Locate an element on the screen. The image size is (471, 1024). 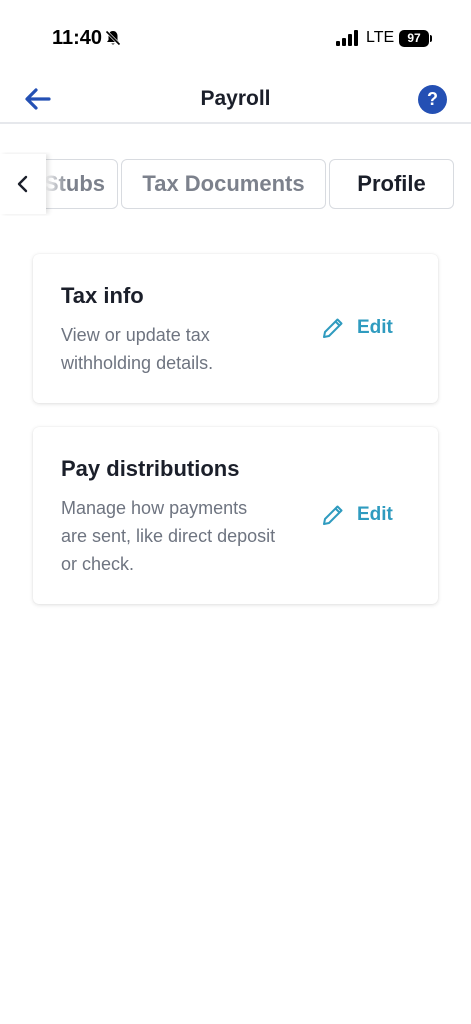
tab-profile-label: Profile is located at coordinates (391, 183).